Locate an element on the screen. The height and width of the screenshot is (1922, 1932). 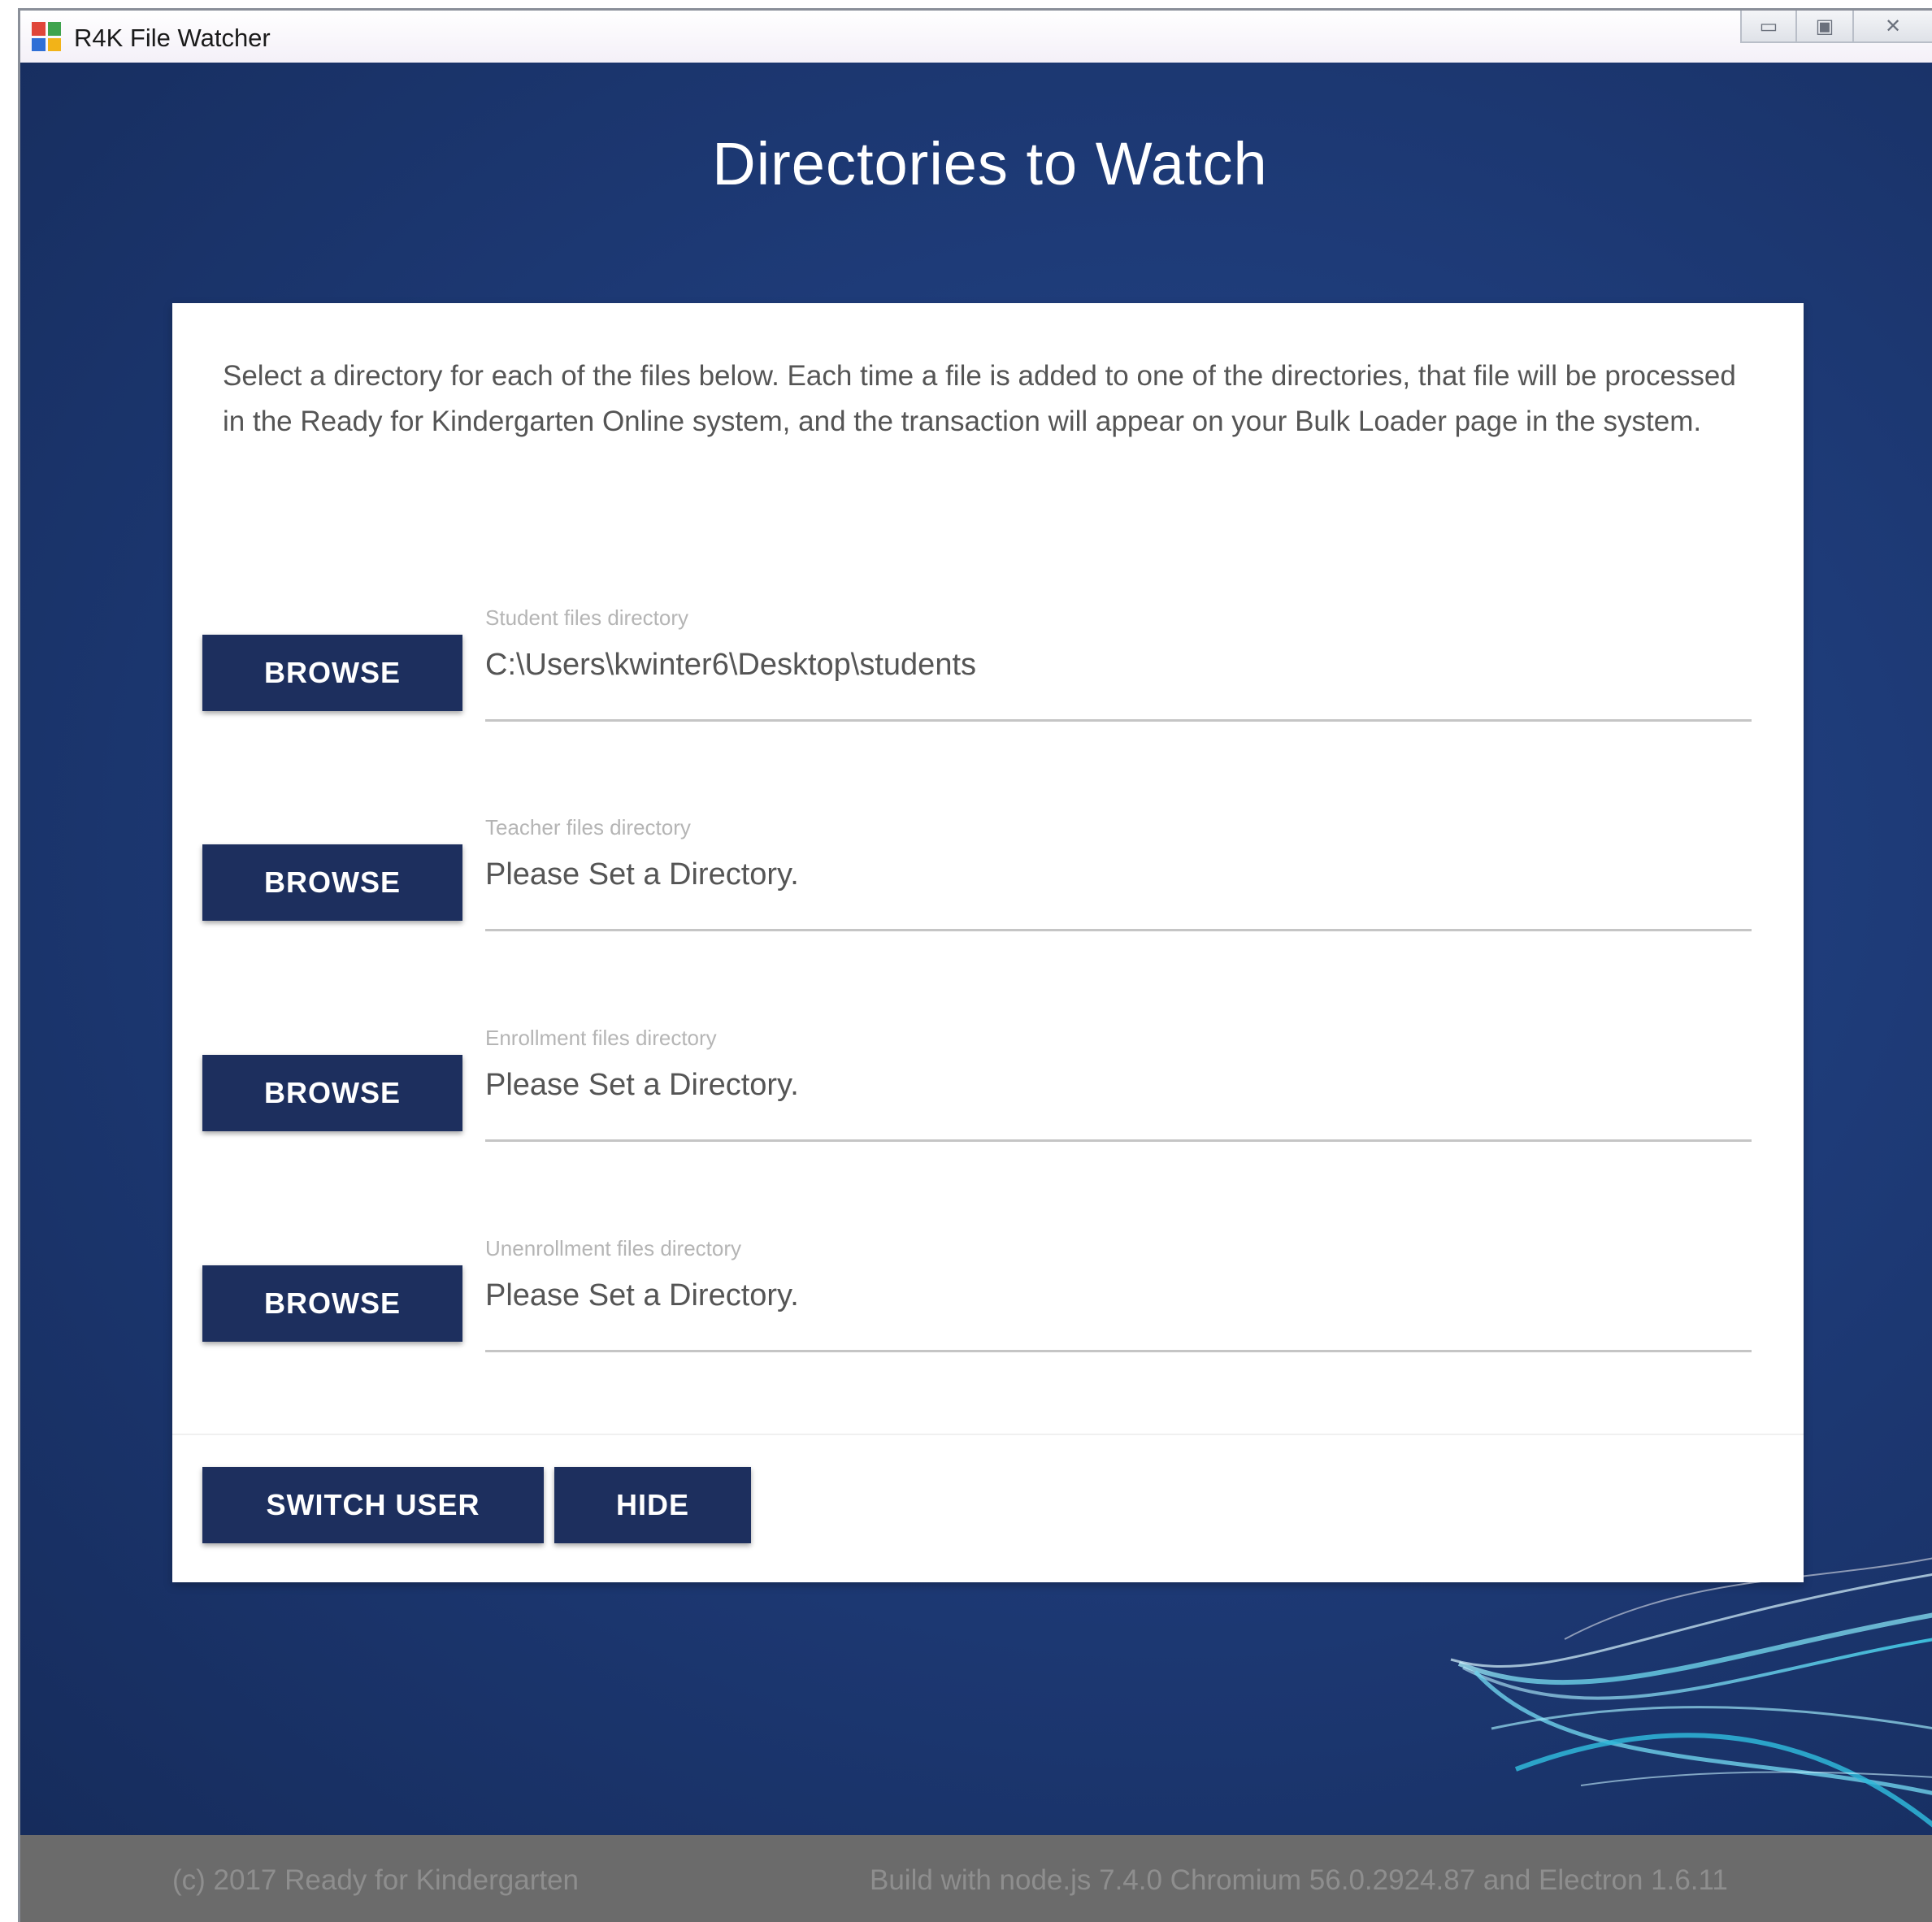
page-title: Directories to Watch is located at coordinates (990, 163).